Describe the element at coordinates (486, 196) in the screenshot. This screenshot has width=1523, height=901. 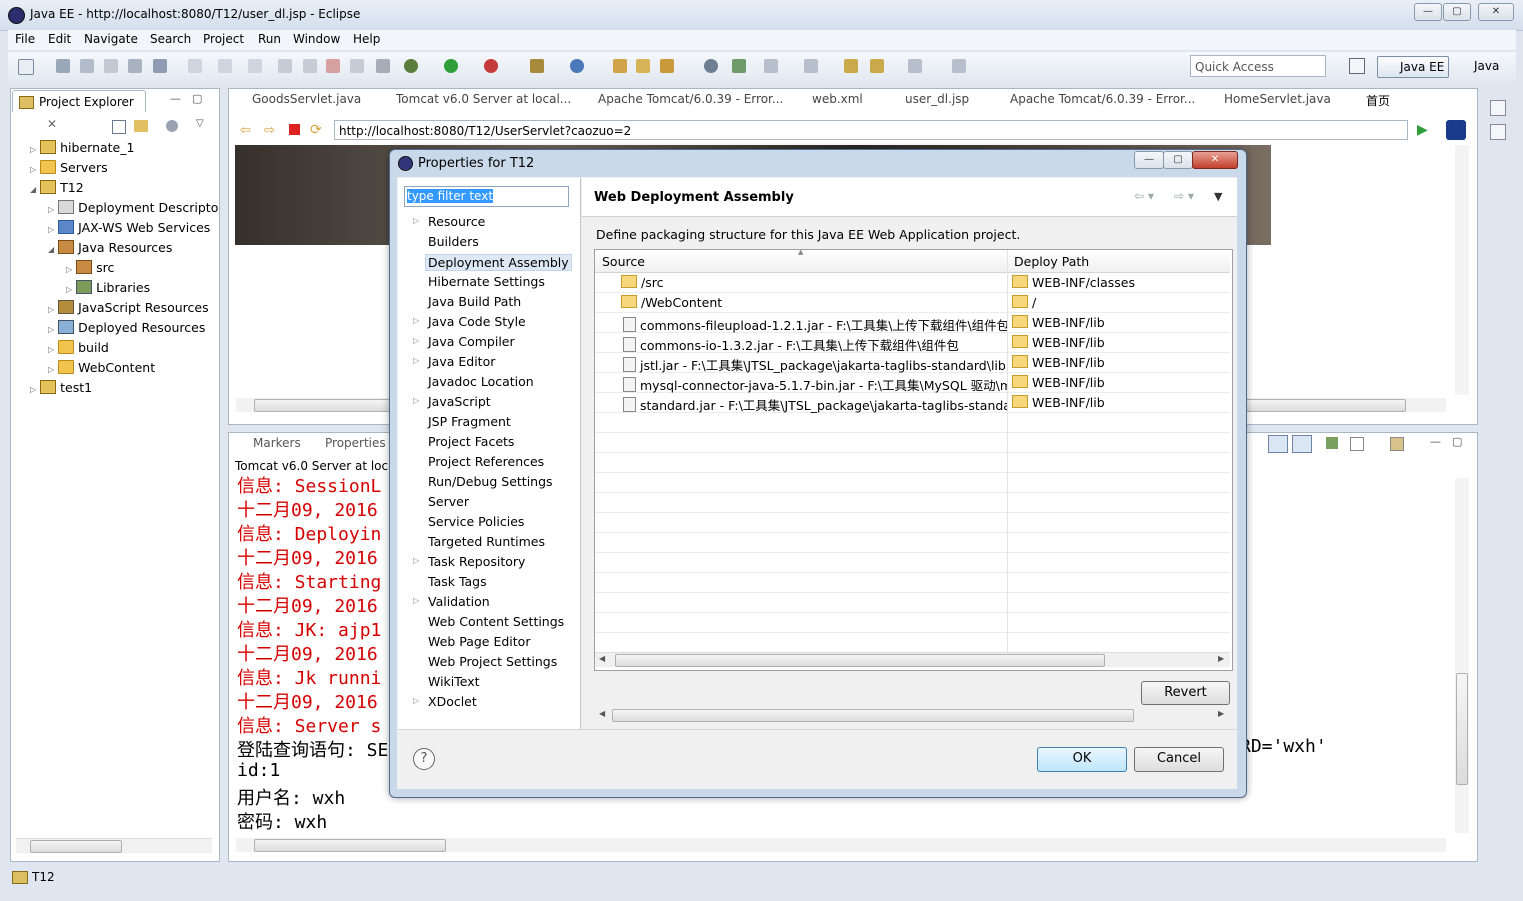
I see `filter-input: type filter text` at that location.